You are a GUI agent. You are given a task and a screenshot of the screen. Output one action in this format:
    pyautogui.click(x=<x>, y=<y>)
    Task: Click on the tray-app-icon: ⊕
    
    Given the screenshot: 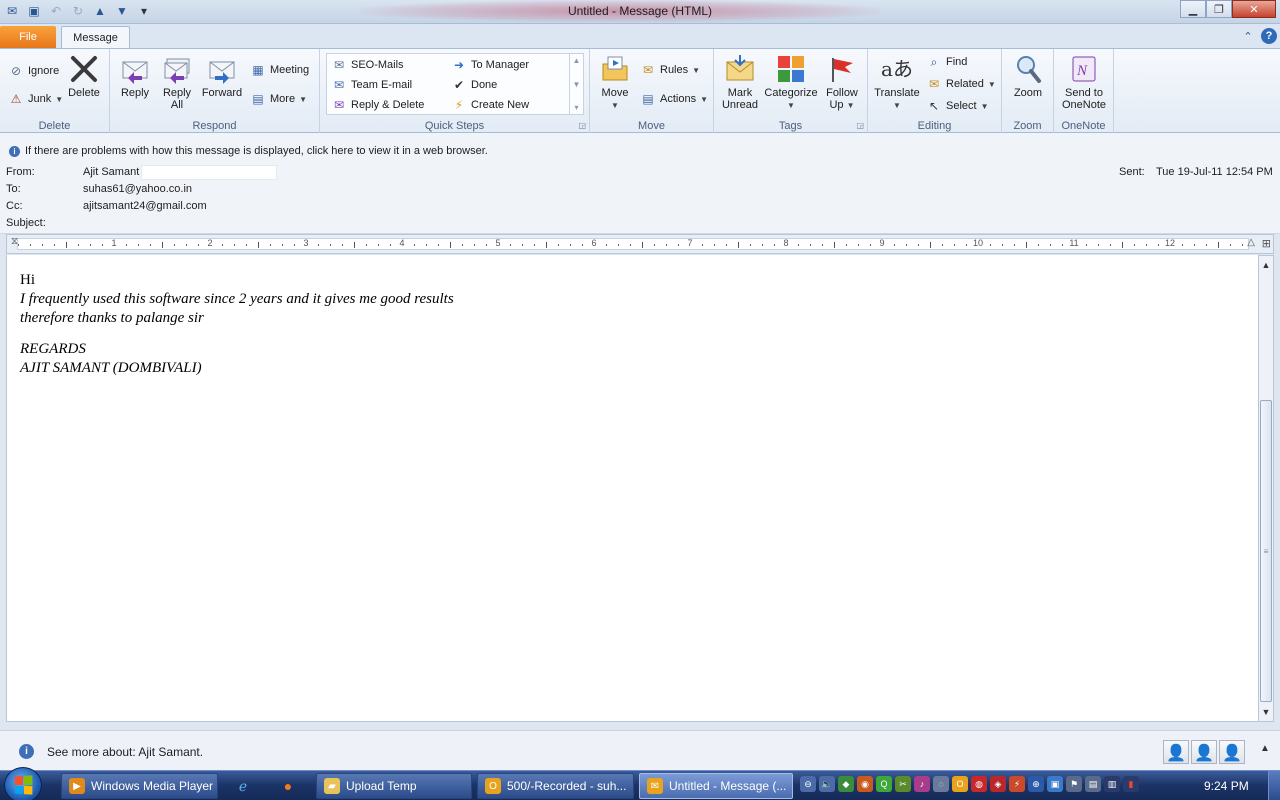 What is the action you would take?
    pyautogui.click(x=1036, y=784)
    